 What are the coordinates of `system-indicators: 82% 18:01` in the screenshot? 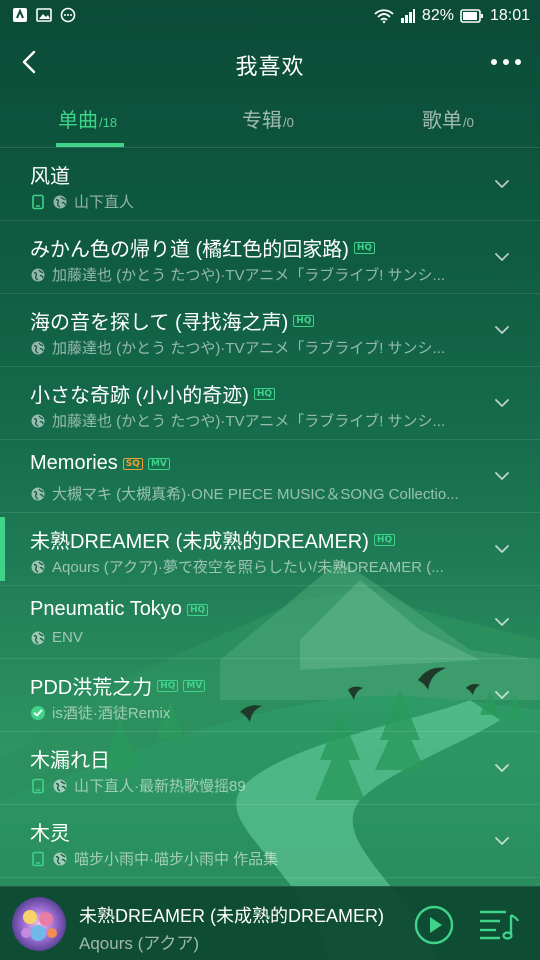 It's located at (452, 16).